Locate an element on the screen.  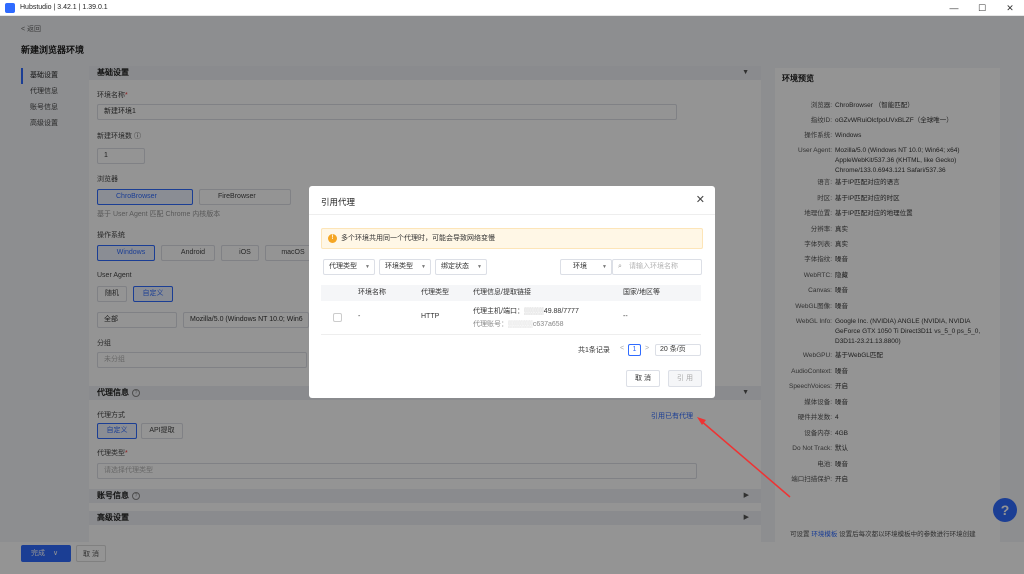
row-proxy-type: HTTP is located at coordinates (430, 316).